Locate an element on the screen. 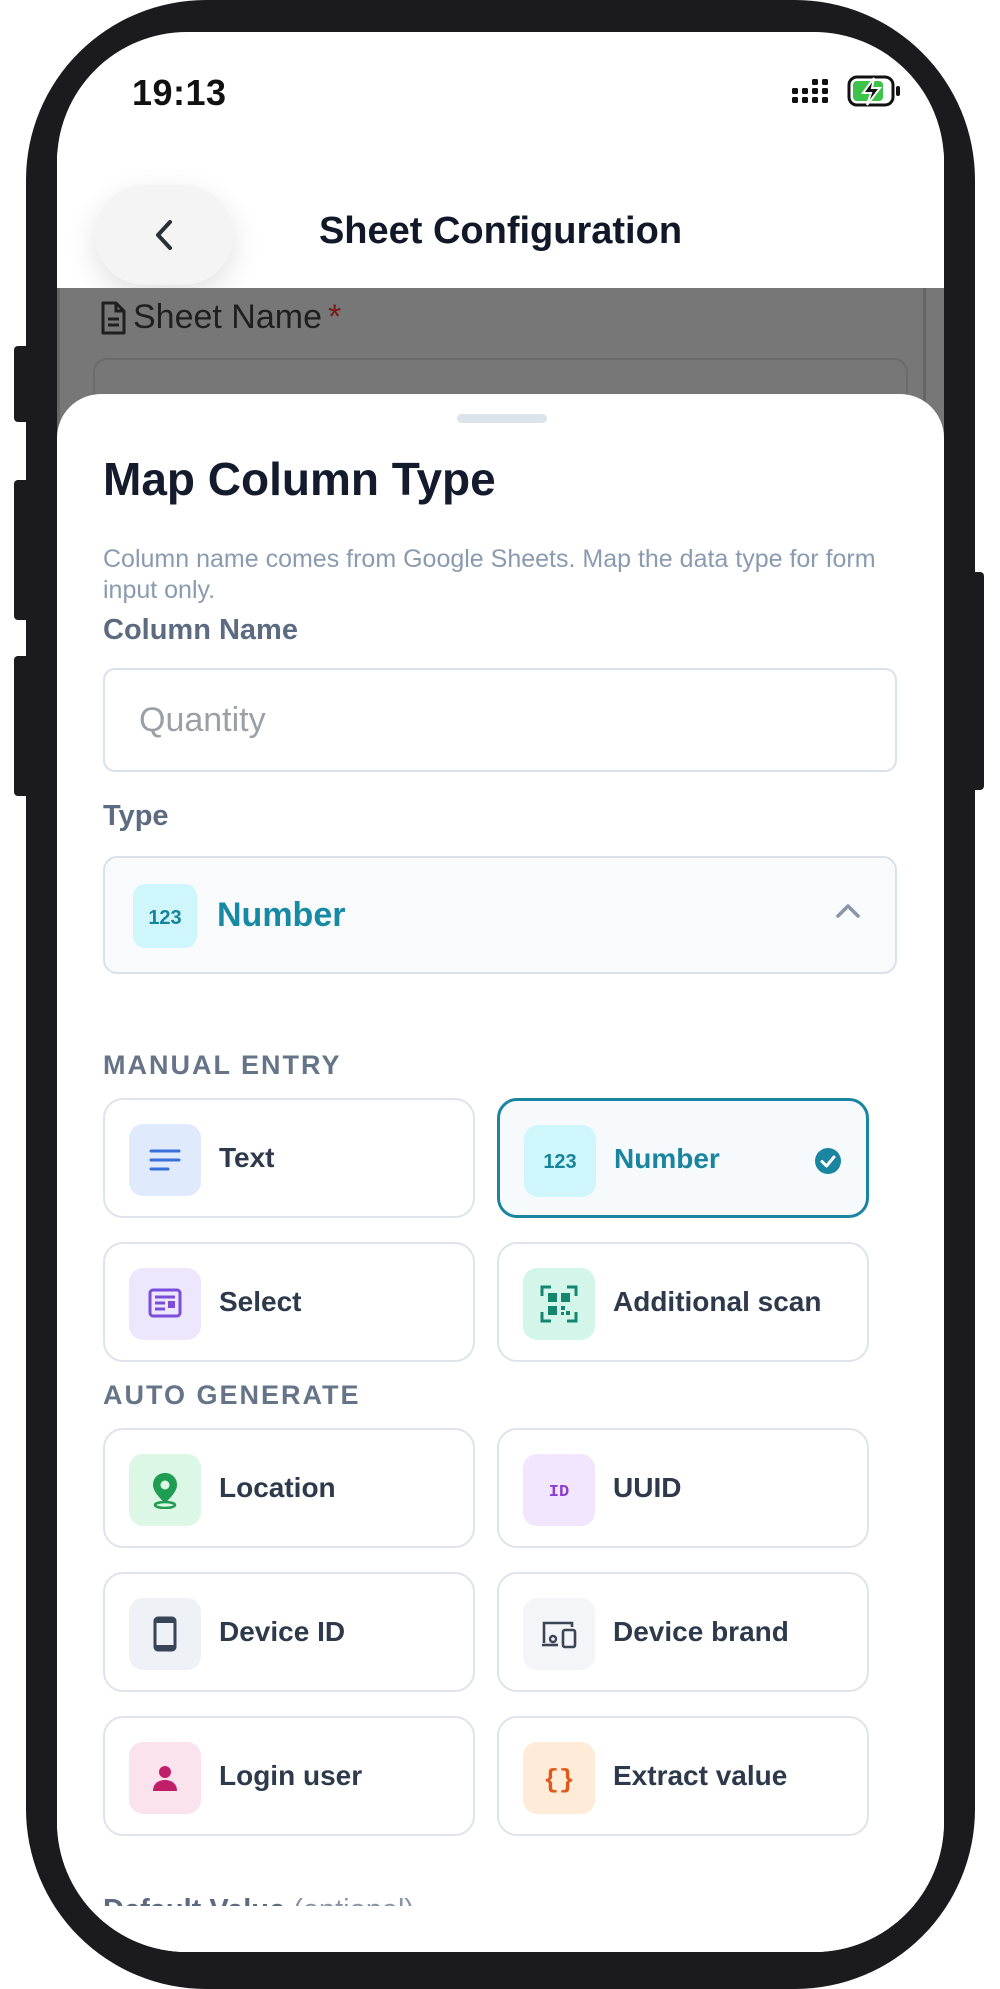 The image size is (1000, 1989). type-option-select: Select is located at coordinates (289, 1302).